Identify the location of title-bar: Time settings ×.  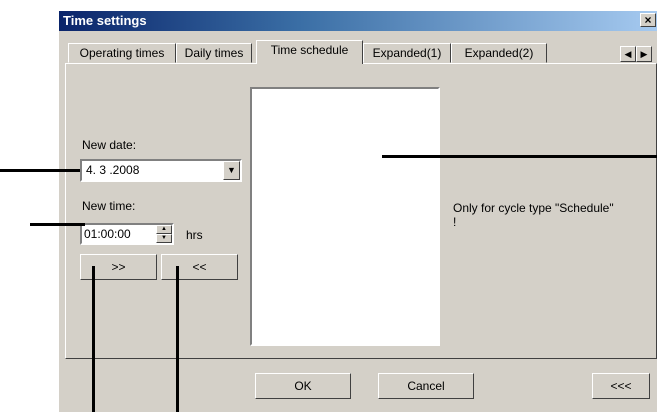
(358, 21).